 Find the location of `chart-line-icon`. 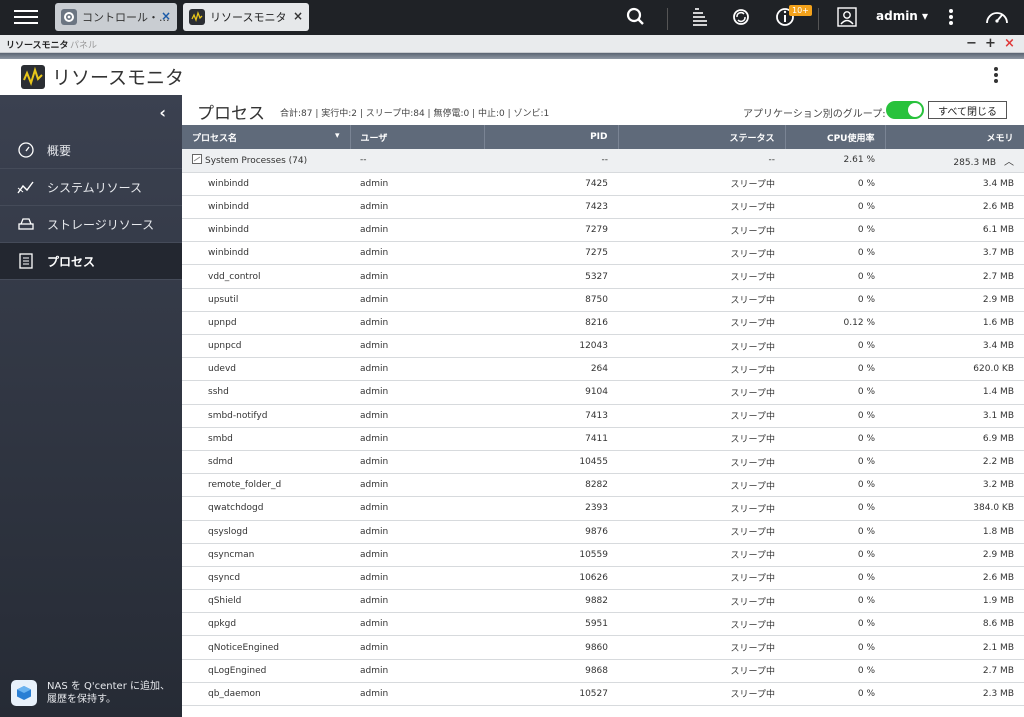

chart-line-icon is located at coordinates (26, 187).